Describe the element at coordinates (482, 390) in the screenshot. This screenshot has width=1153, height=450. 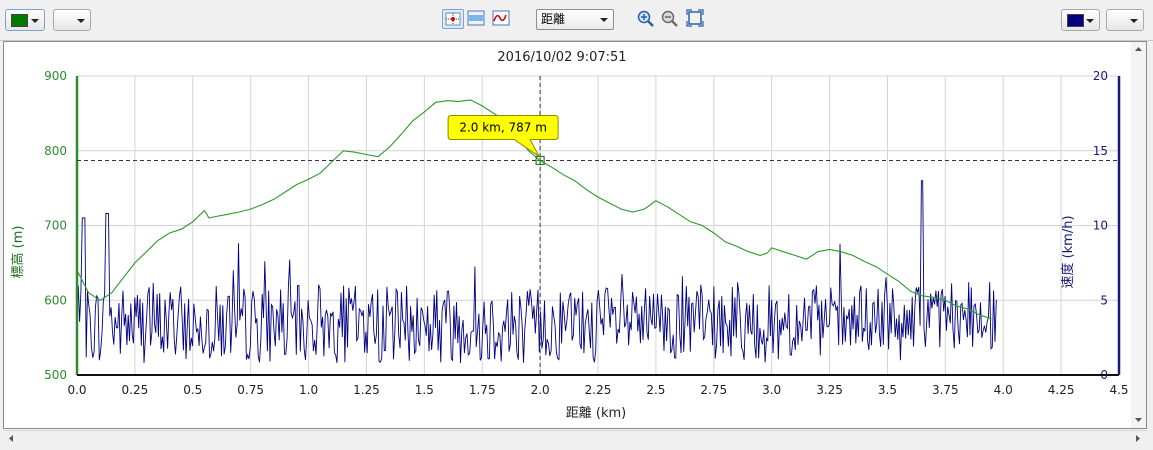
I see `x-tick-label: 1.75` at that location.